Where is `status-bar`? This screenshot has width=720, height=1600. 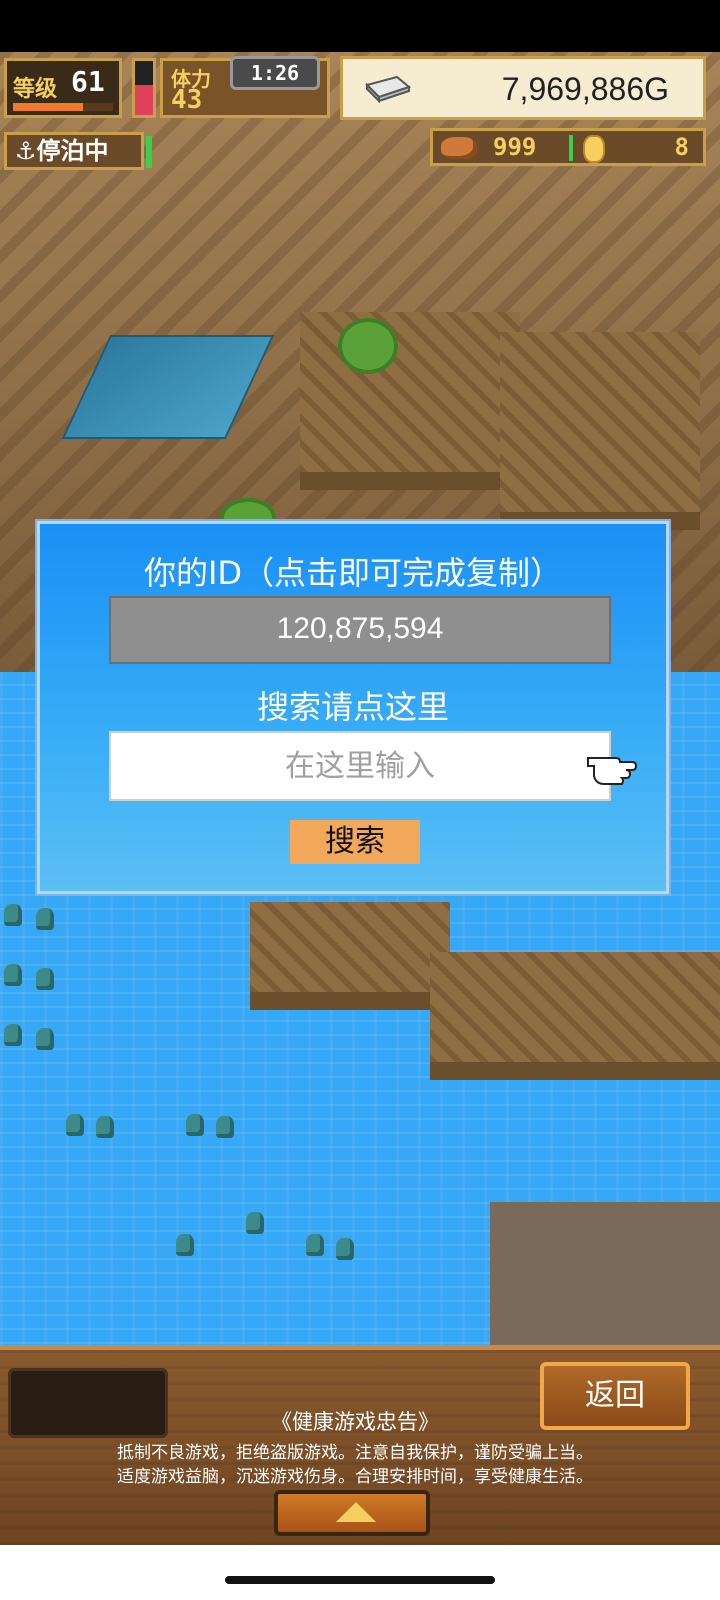
status-bar is located at coordinates (360, 26).